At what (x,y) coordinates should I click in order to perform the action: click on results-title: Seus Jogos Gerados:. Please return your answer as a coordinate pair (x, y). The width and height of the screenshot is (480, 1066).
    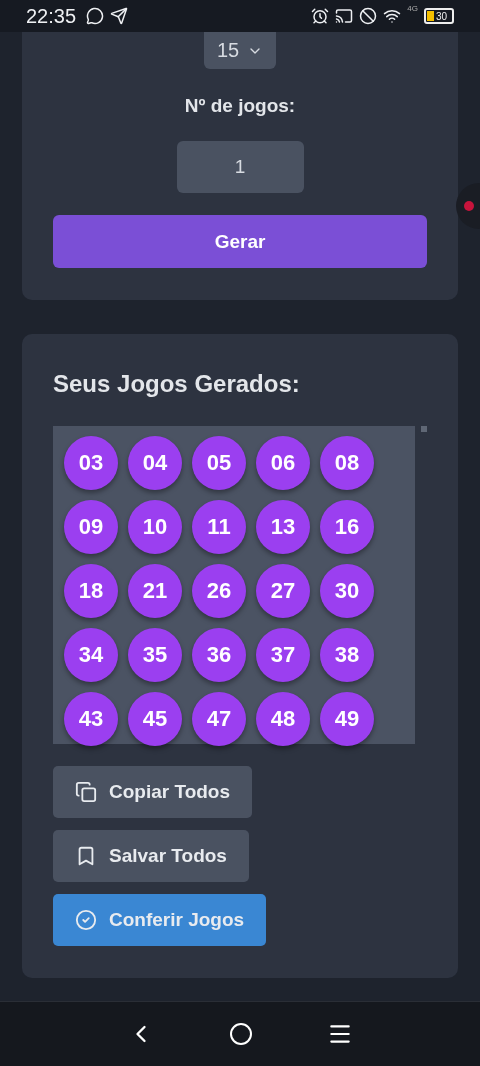
    Looking at the image, I should click on (177, 384).